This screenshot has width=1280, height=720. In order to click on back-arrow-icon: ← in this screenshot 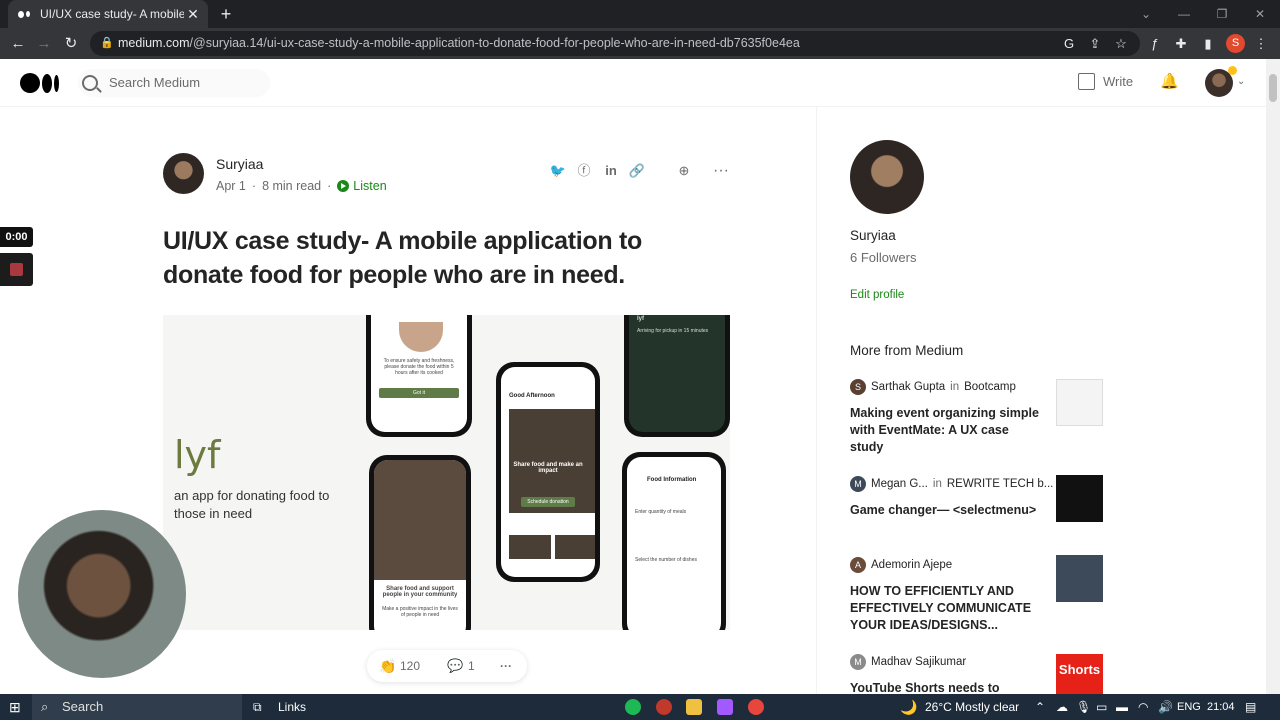, I will do `click(18, 44)`.